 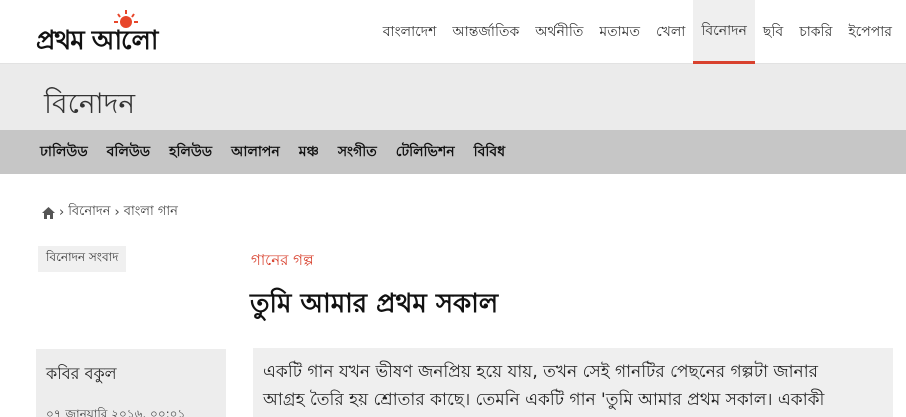 What do you see at coordinates (116, 412) in the screenshot?
I see `publish-date: ০৭ জানুয়ারি ২০১৬, ০০:০১` at bounding box center [116, 412].